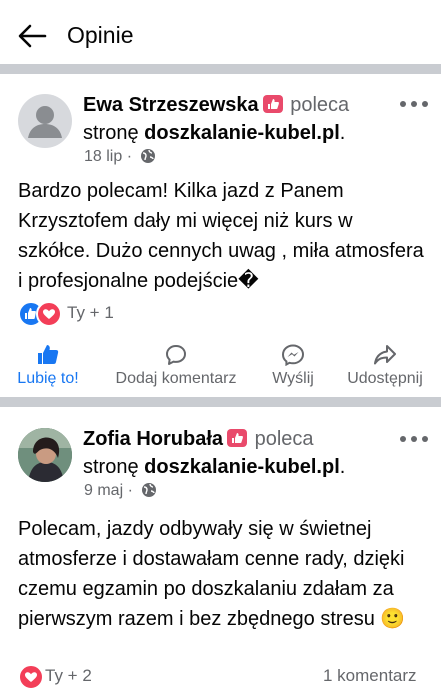 The width and height of the screenshot is (441, 699). I want to click on thumbs-up-icon, so click(48, 354).